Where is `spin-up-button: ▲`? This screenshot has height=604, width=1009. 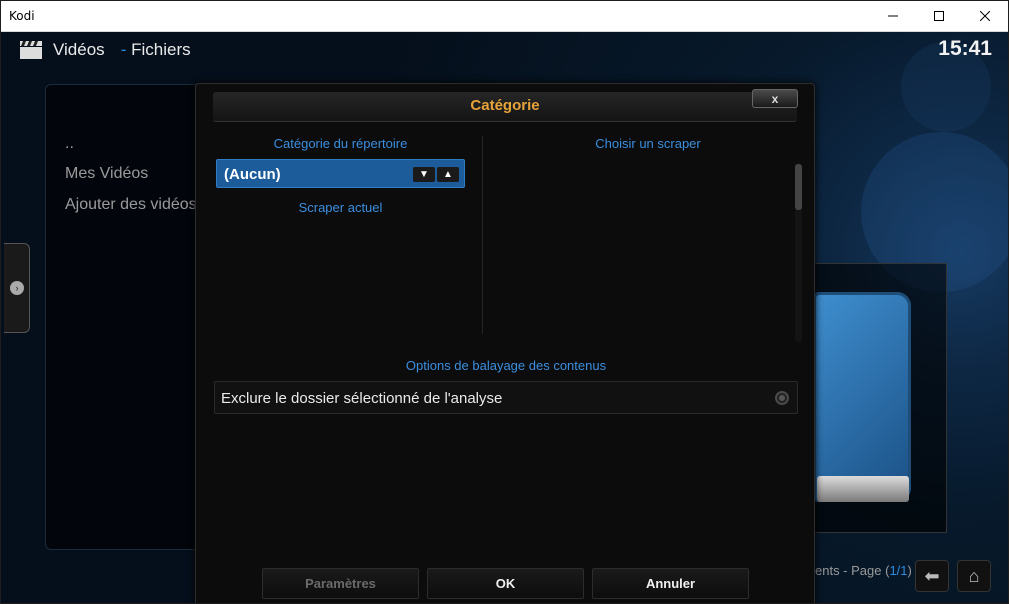
spin-up-button: ▲ is located at coordinates (448, 174).